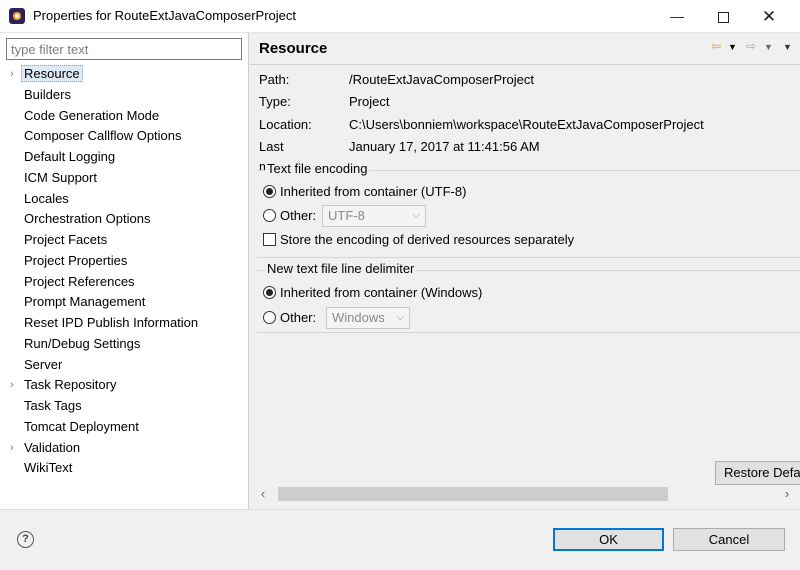  Describe the element at coordinates (52, 73) in the screenshot. I see `tree-item-label: Resource` at that location.